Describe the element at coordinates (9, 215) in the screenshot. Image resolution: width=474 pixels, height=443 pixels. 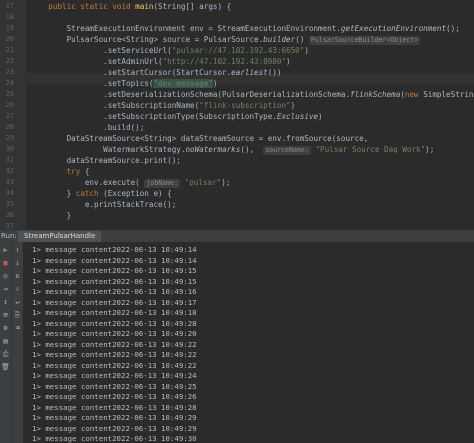
I see `line-number: 36` at that location.